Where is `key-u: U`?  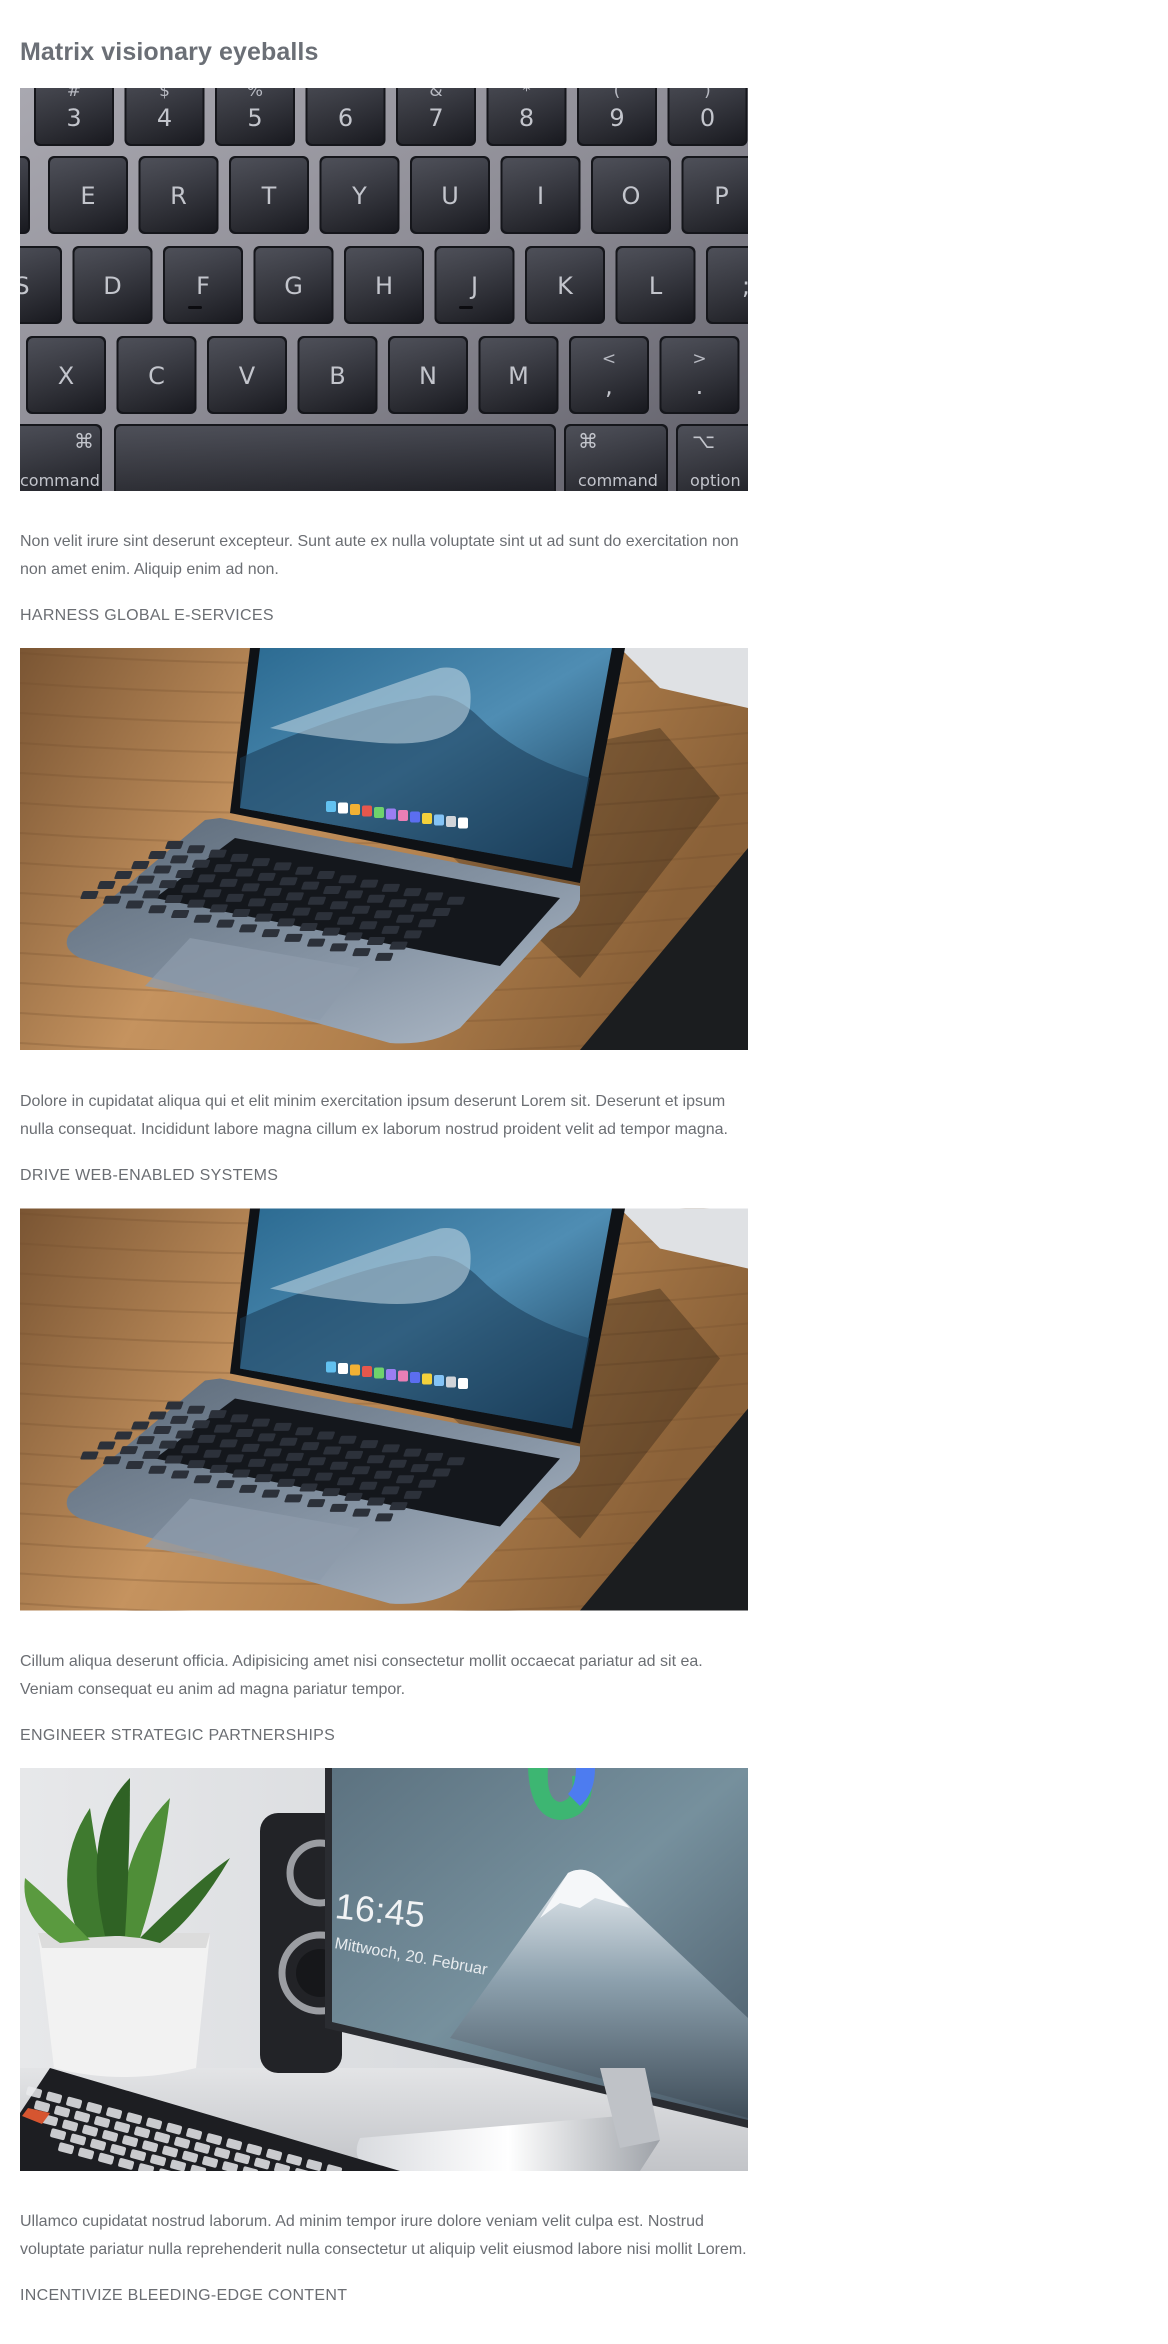 key-u: U is located at coordinates (450, 195).